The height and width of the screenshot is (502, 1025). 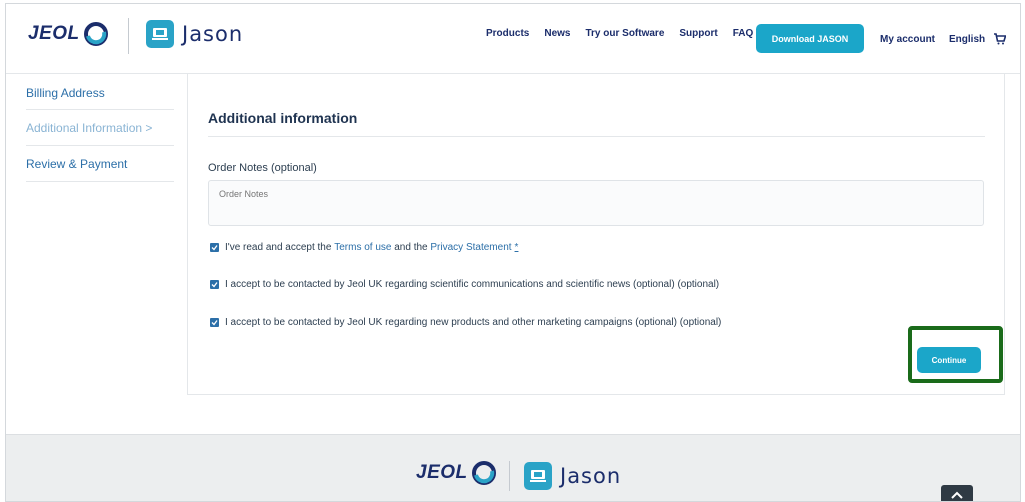 I want to click on nav-support: Support, so click(x=698, y=33).